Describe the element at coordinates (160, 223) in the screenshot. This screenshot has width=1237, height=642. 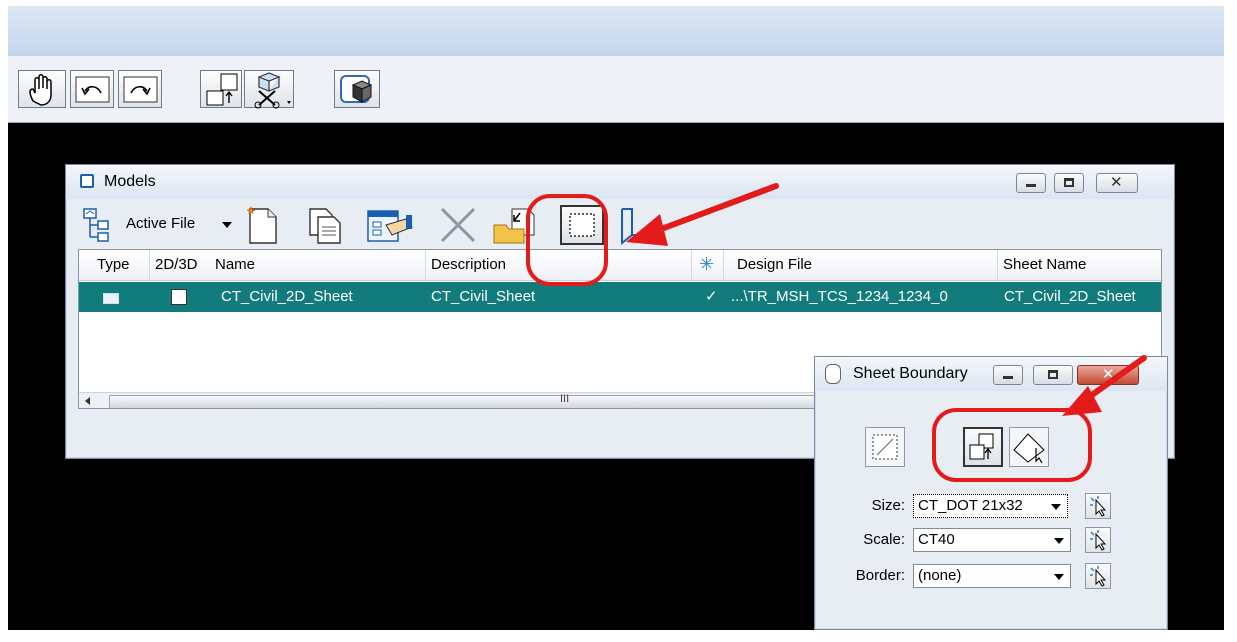
I see `active-file-label: Active File` at that location.